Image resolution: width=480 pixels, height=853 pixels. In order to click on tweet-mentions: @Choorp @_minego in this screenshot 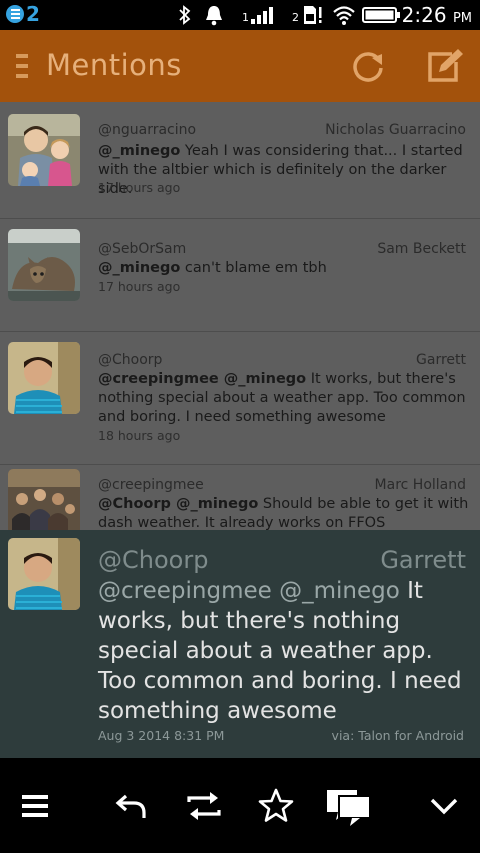, I will do `click(178, 504)`.